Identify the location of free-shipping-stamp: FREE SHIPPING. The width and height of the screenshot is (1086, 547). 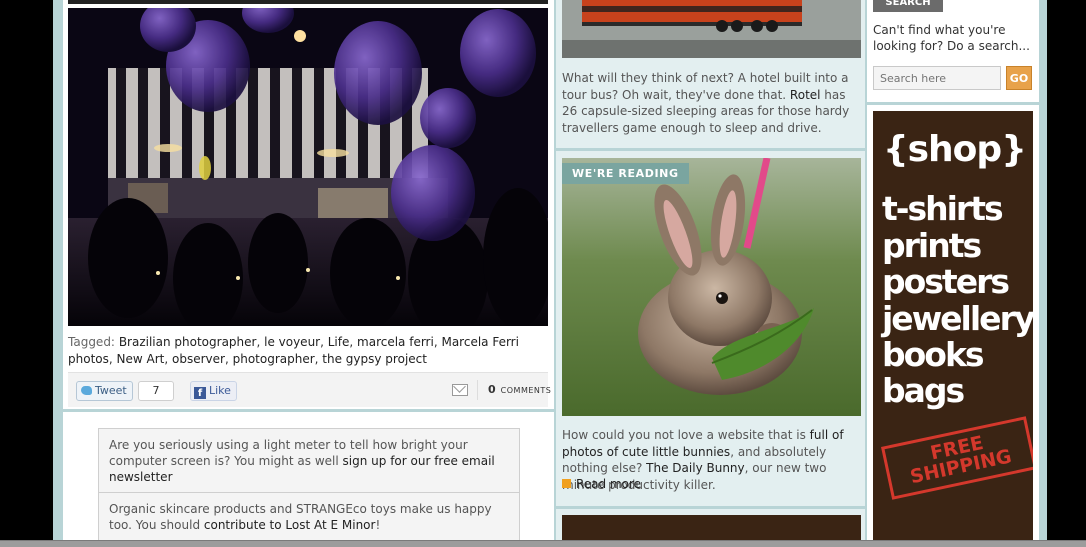
(957, 458).